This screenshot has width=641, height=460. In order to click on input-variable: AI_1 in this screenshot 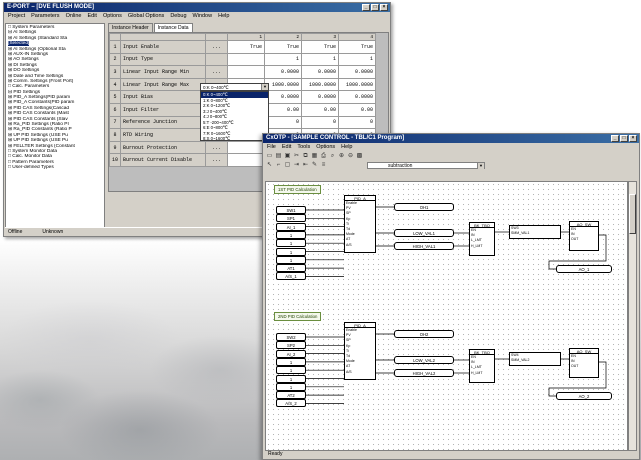, I will do `click(291, 226)`.